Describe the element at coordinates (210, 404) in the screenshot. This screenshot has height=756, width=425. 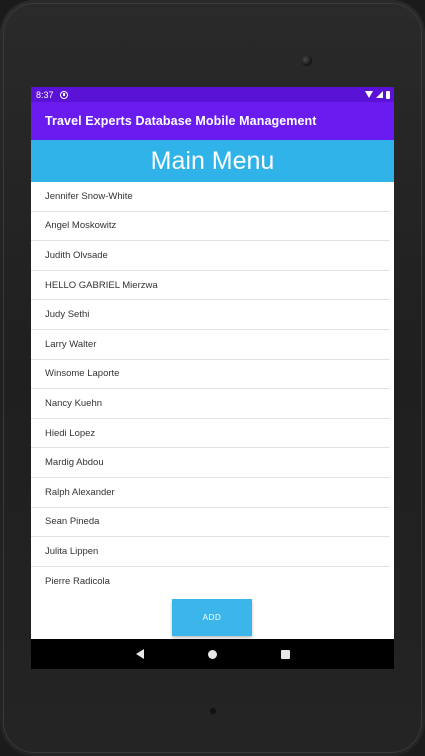
I see `list-item: Nancy Kuehn` at that location.